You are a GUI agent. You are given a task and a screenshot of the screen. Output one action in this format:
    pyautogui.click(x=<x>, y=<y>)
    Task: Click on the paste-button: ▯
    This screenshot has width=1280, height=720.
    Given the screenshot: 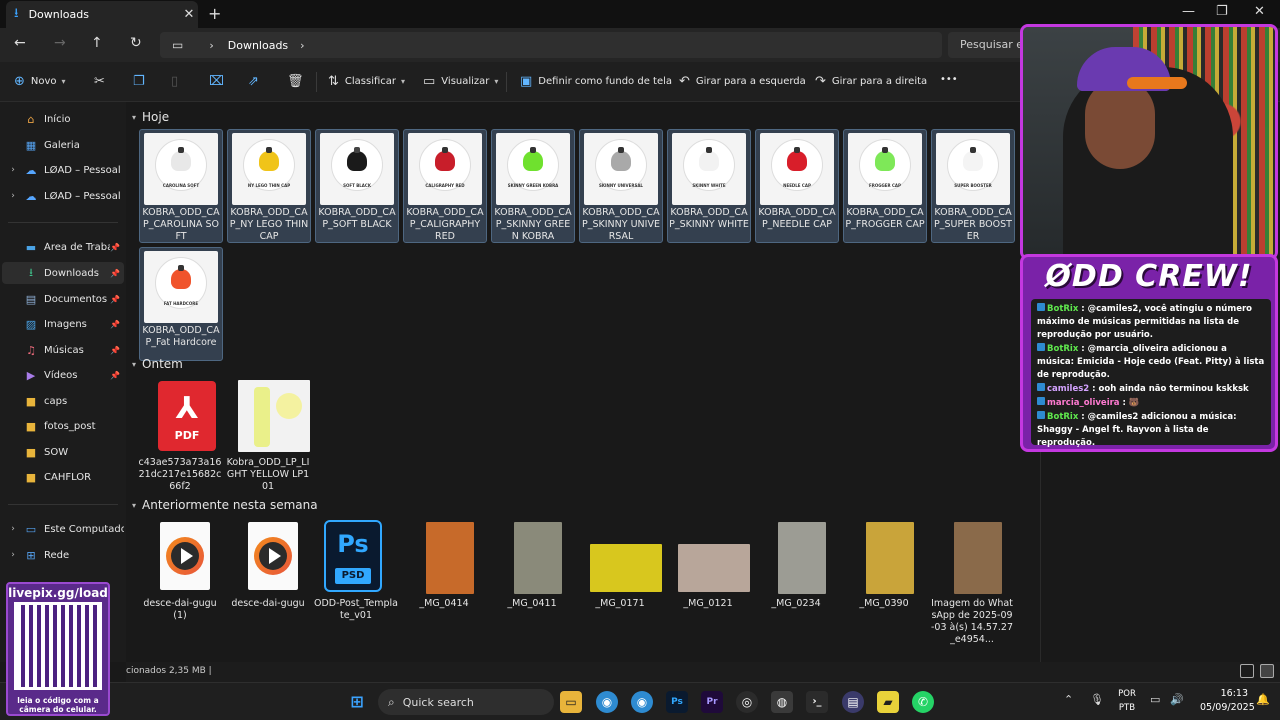 What is the action you would take?
    pyautogui.click(x=177, y=81)
    